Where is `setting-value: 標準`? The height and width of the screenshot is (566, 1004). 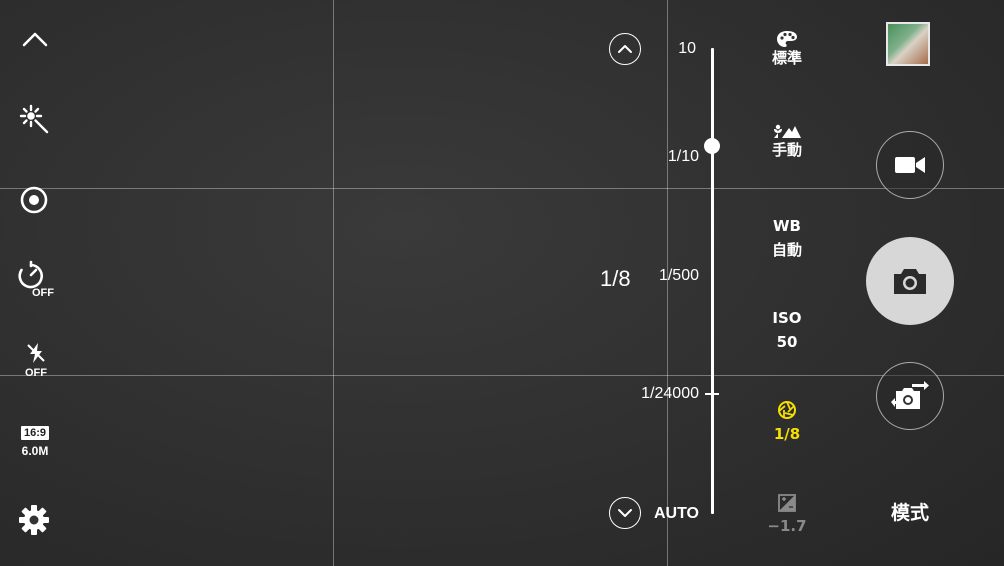
setting-value: 標準 is located at coordinates (786, 58).